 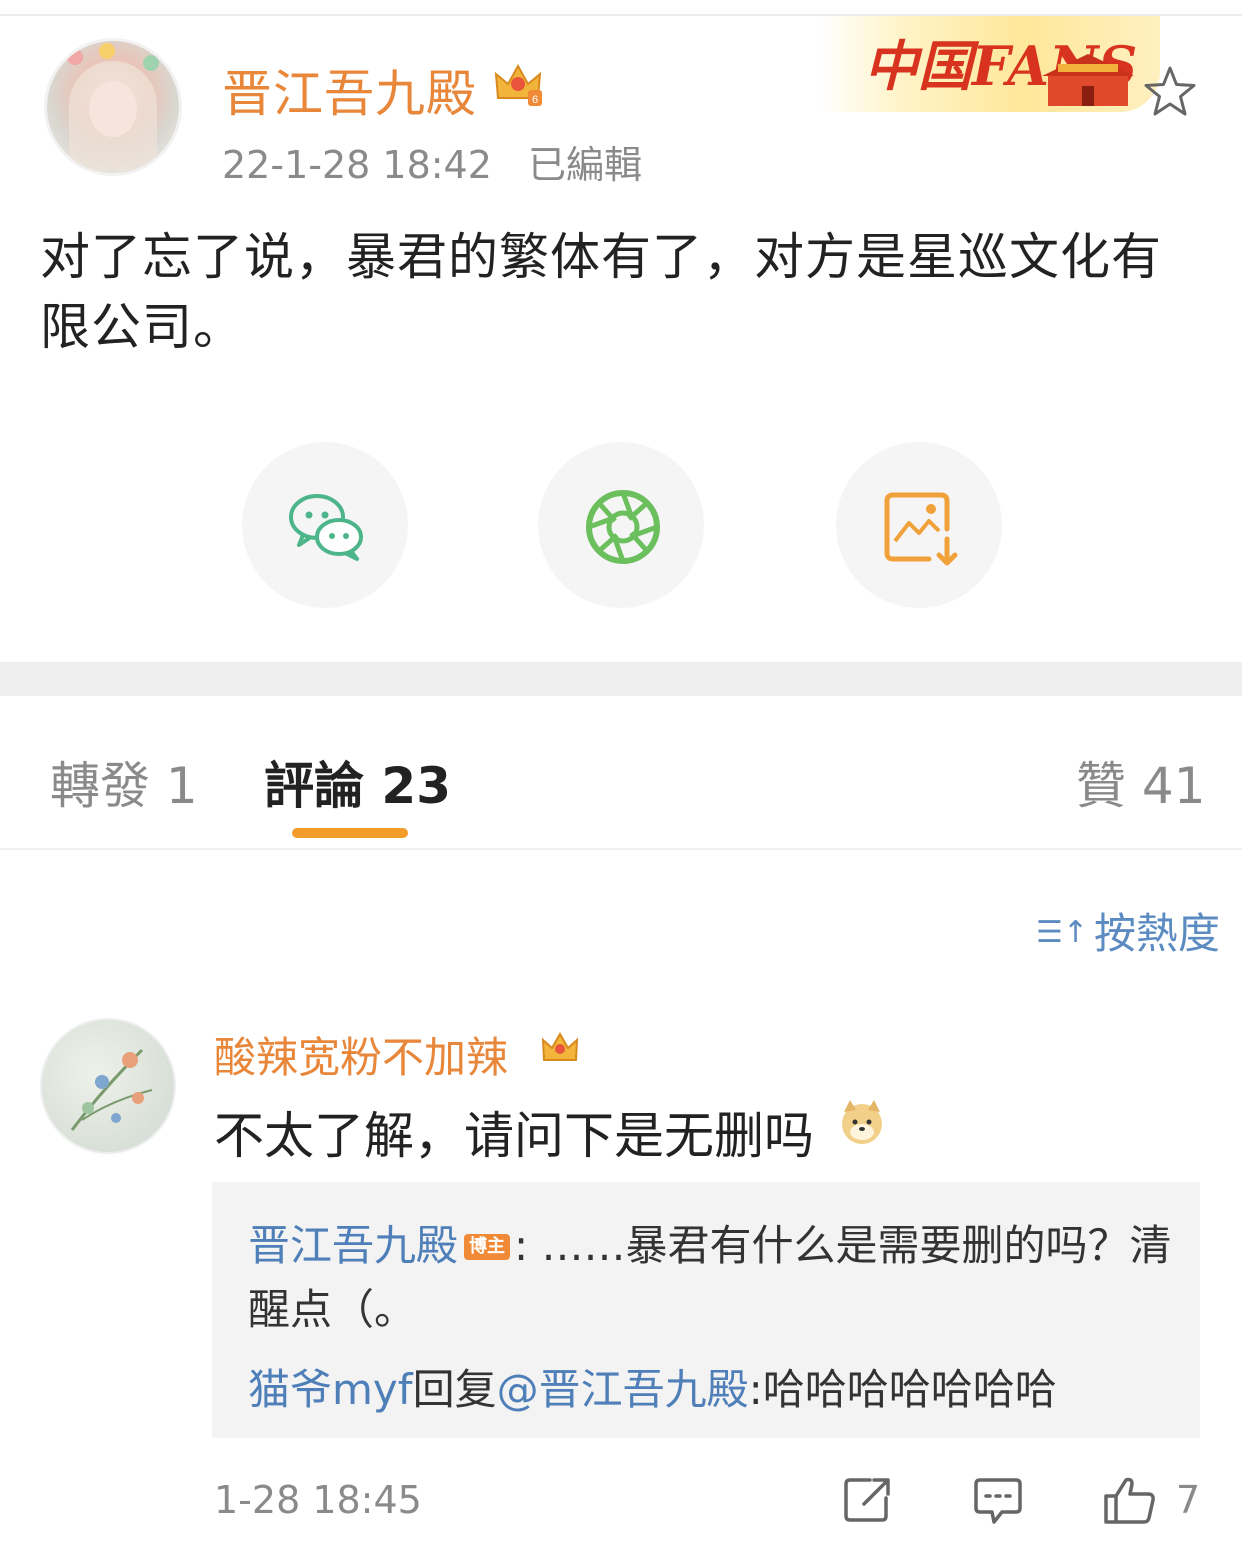 What do you see at coordinates (518, 84) in the screenshot?
I see `vip-crown-icon: 6` at bounding box center [518, 84].